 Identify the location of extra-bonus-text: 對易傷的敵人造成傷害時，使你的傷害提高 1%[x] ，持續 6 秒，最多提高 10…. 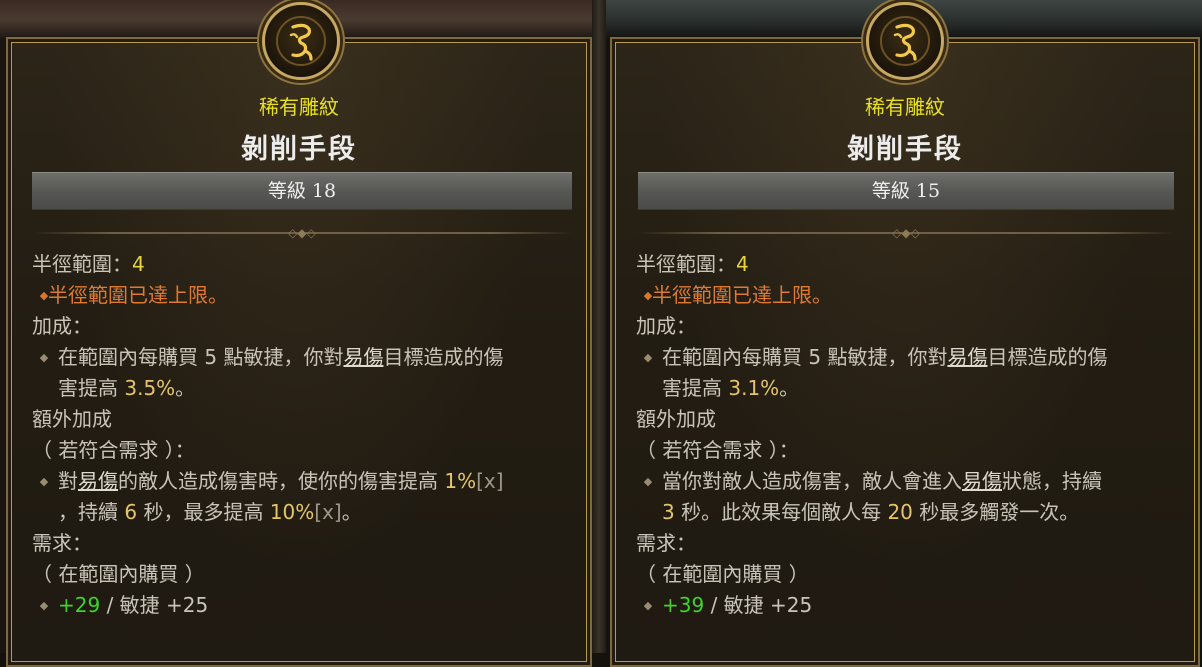
(280, 497).